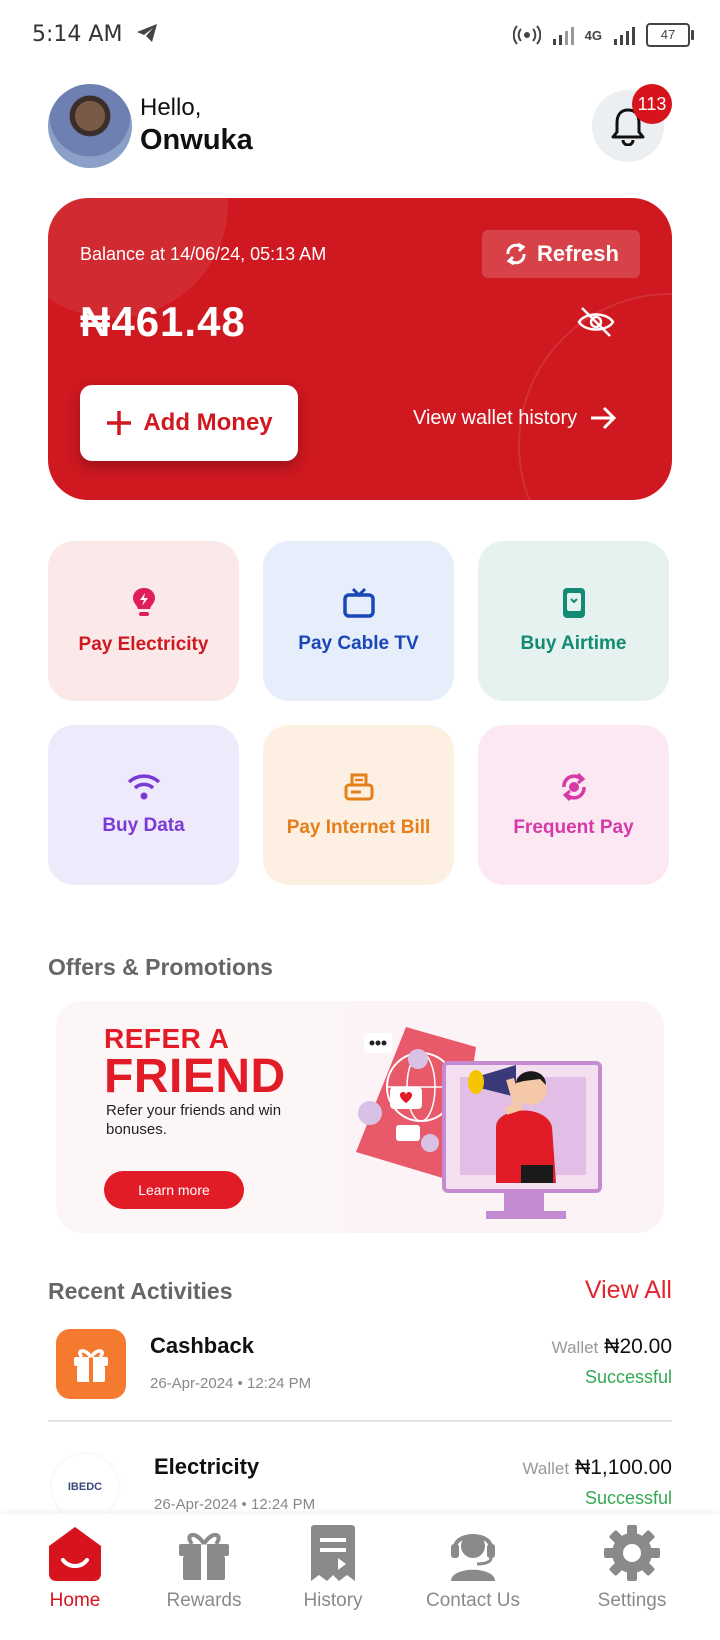 This screenshot has height=1640, width=720. I want to click on tile-label: Buy Airtime, so click(573, 643).